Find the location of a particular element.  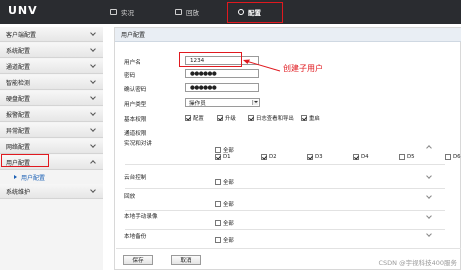

playback-icon is located at coordinates (178, 12).